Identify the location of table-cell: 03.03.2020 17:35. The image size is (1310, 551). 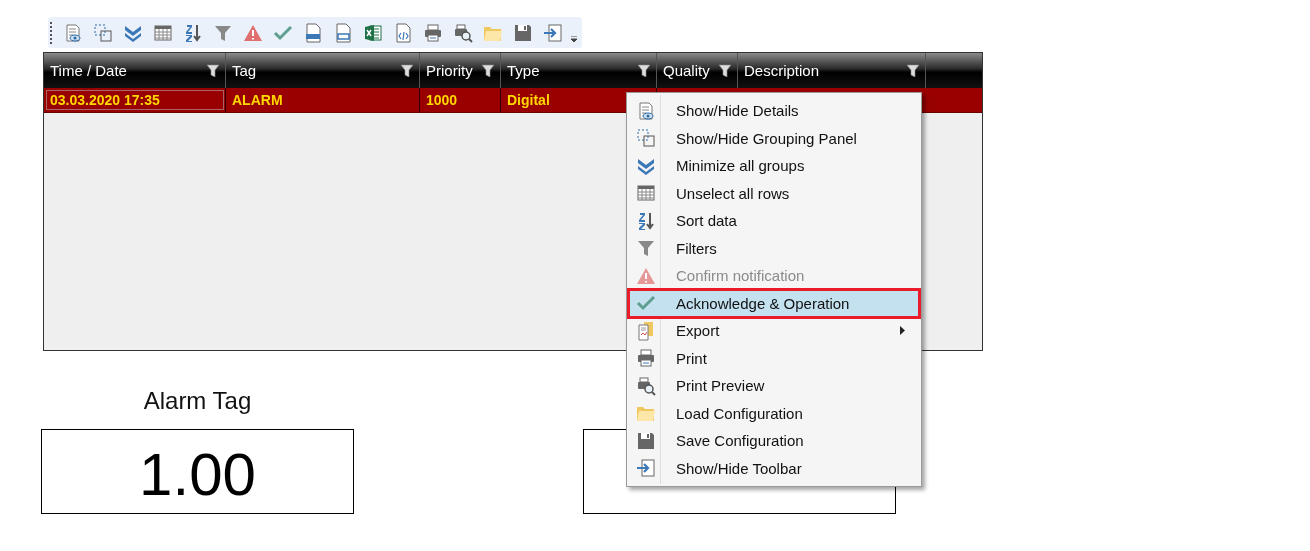
(135, 100).